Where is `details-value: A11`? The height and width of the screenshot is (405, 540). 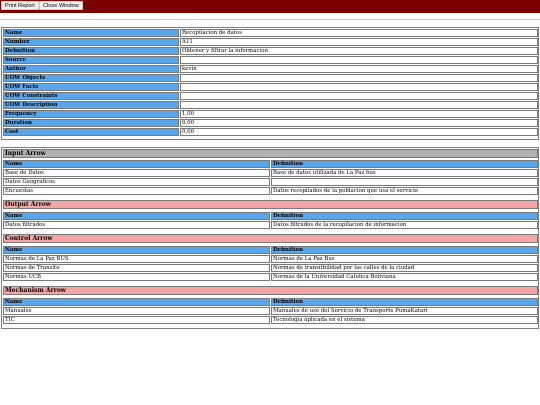 details-value: A11 is located at coordinates (359, 42).